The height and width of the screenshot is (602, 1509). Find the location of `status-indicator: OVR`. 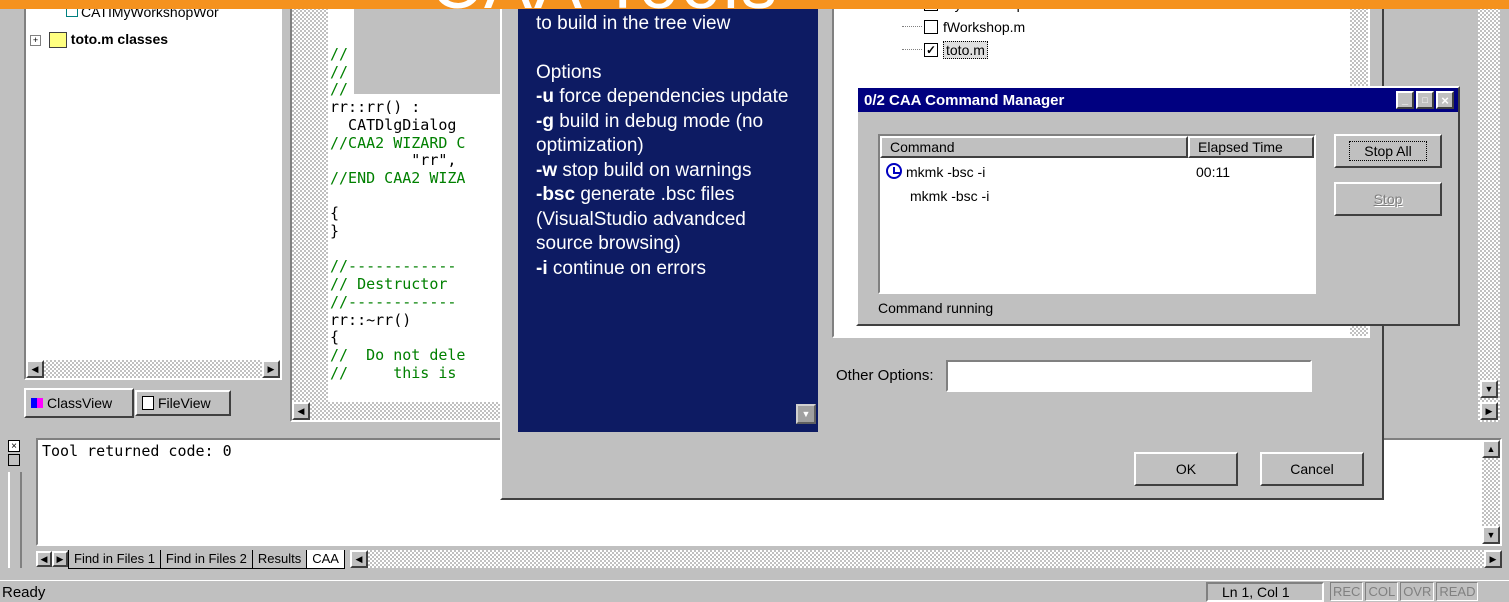

status-indicator: OVR is located at coordinates (1417, 591).